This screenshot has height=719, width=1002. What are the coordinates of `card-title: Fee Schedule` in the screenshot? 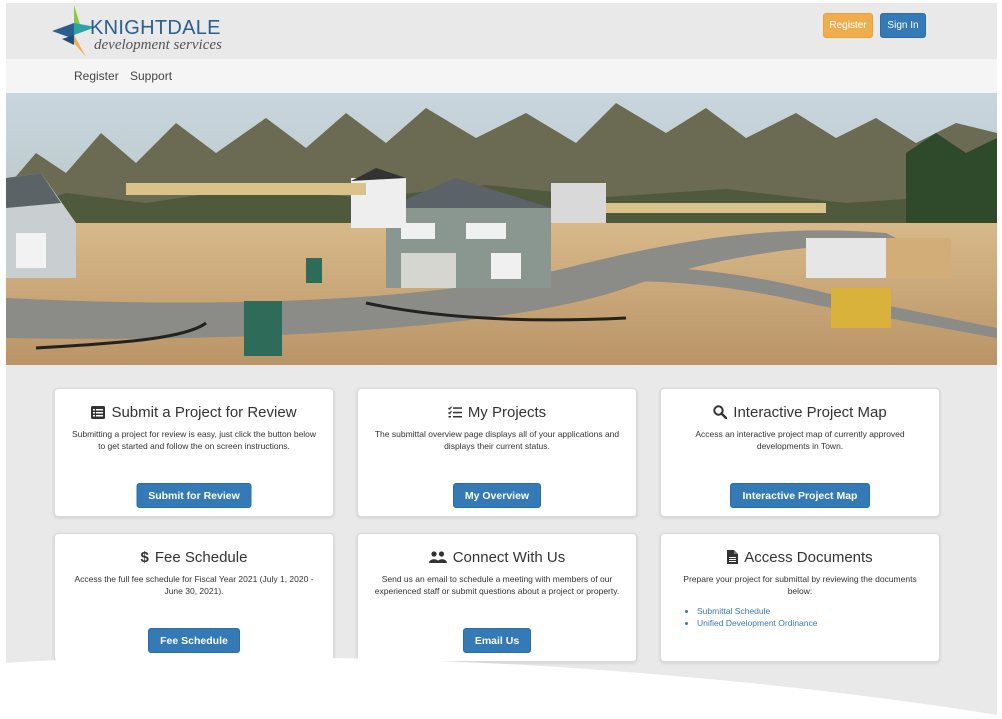 It's located at (201, 557).